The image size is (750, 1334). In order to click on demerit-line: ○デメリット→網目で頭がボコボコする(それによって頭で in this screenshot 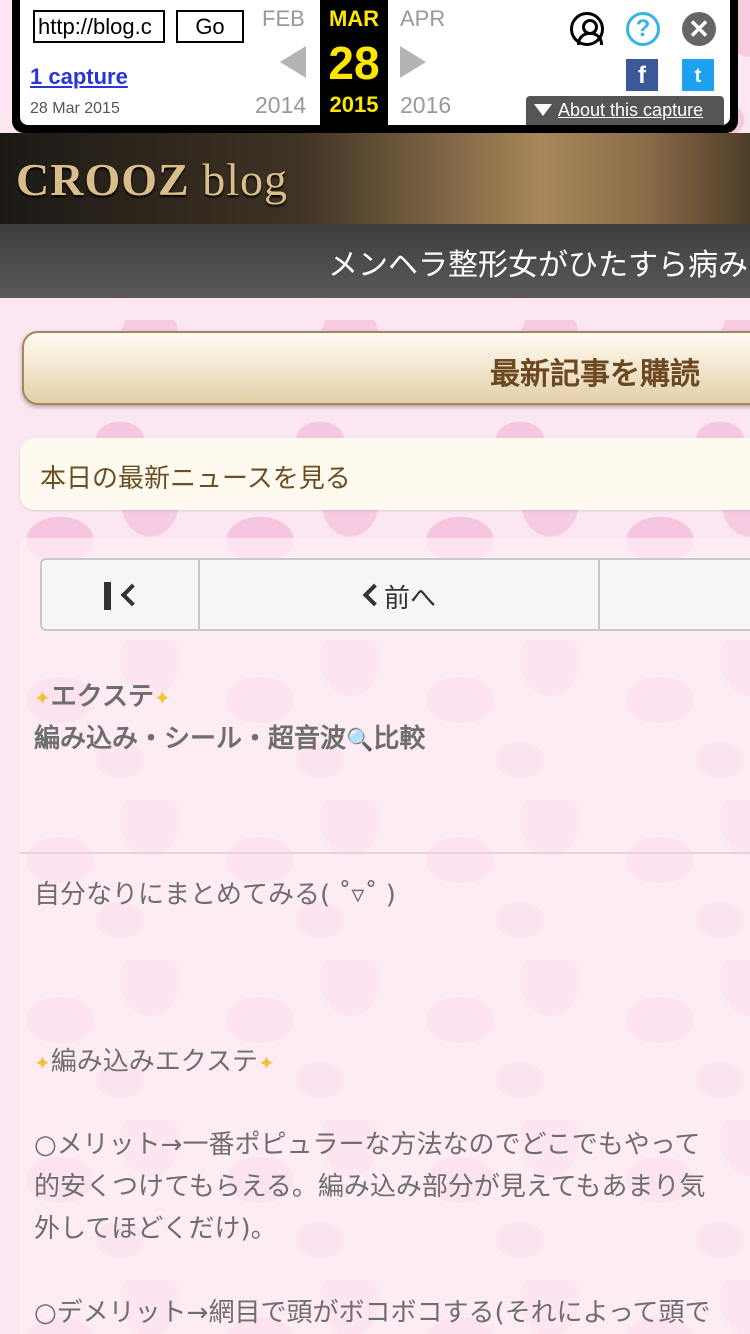, I will do `click(372, 1313)`.